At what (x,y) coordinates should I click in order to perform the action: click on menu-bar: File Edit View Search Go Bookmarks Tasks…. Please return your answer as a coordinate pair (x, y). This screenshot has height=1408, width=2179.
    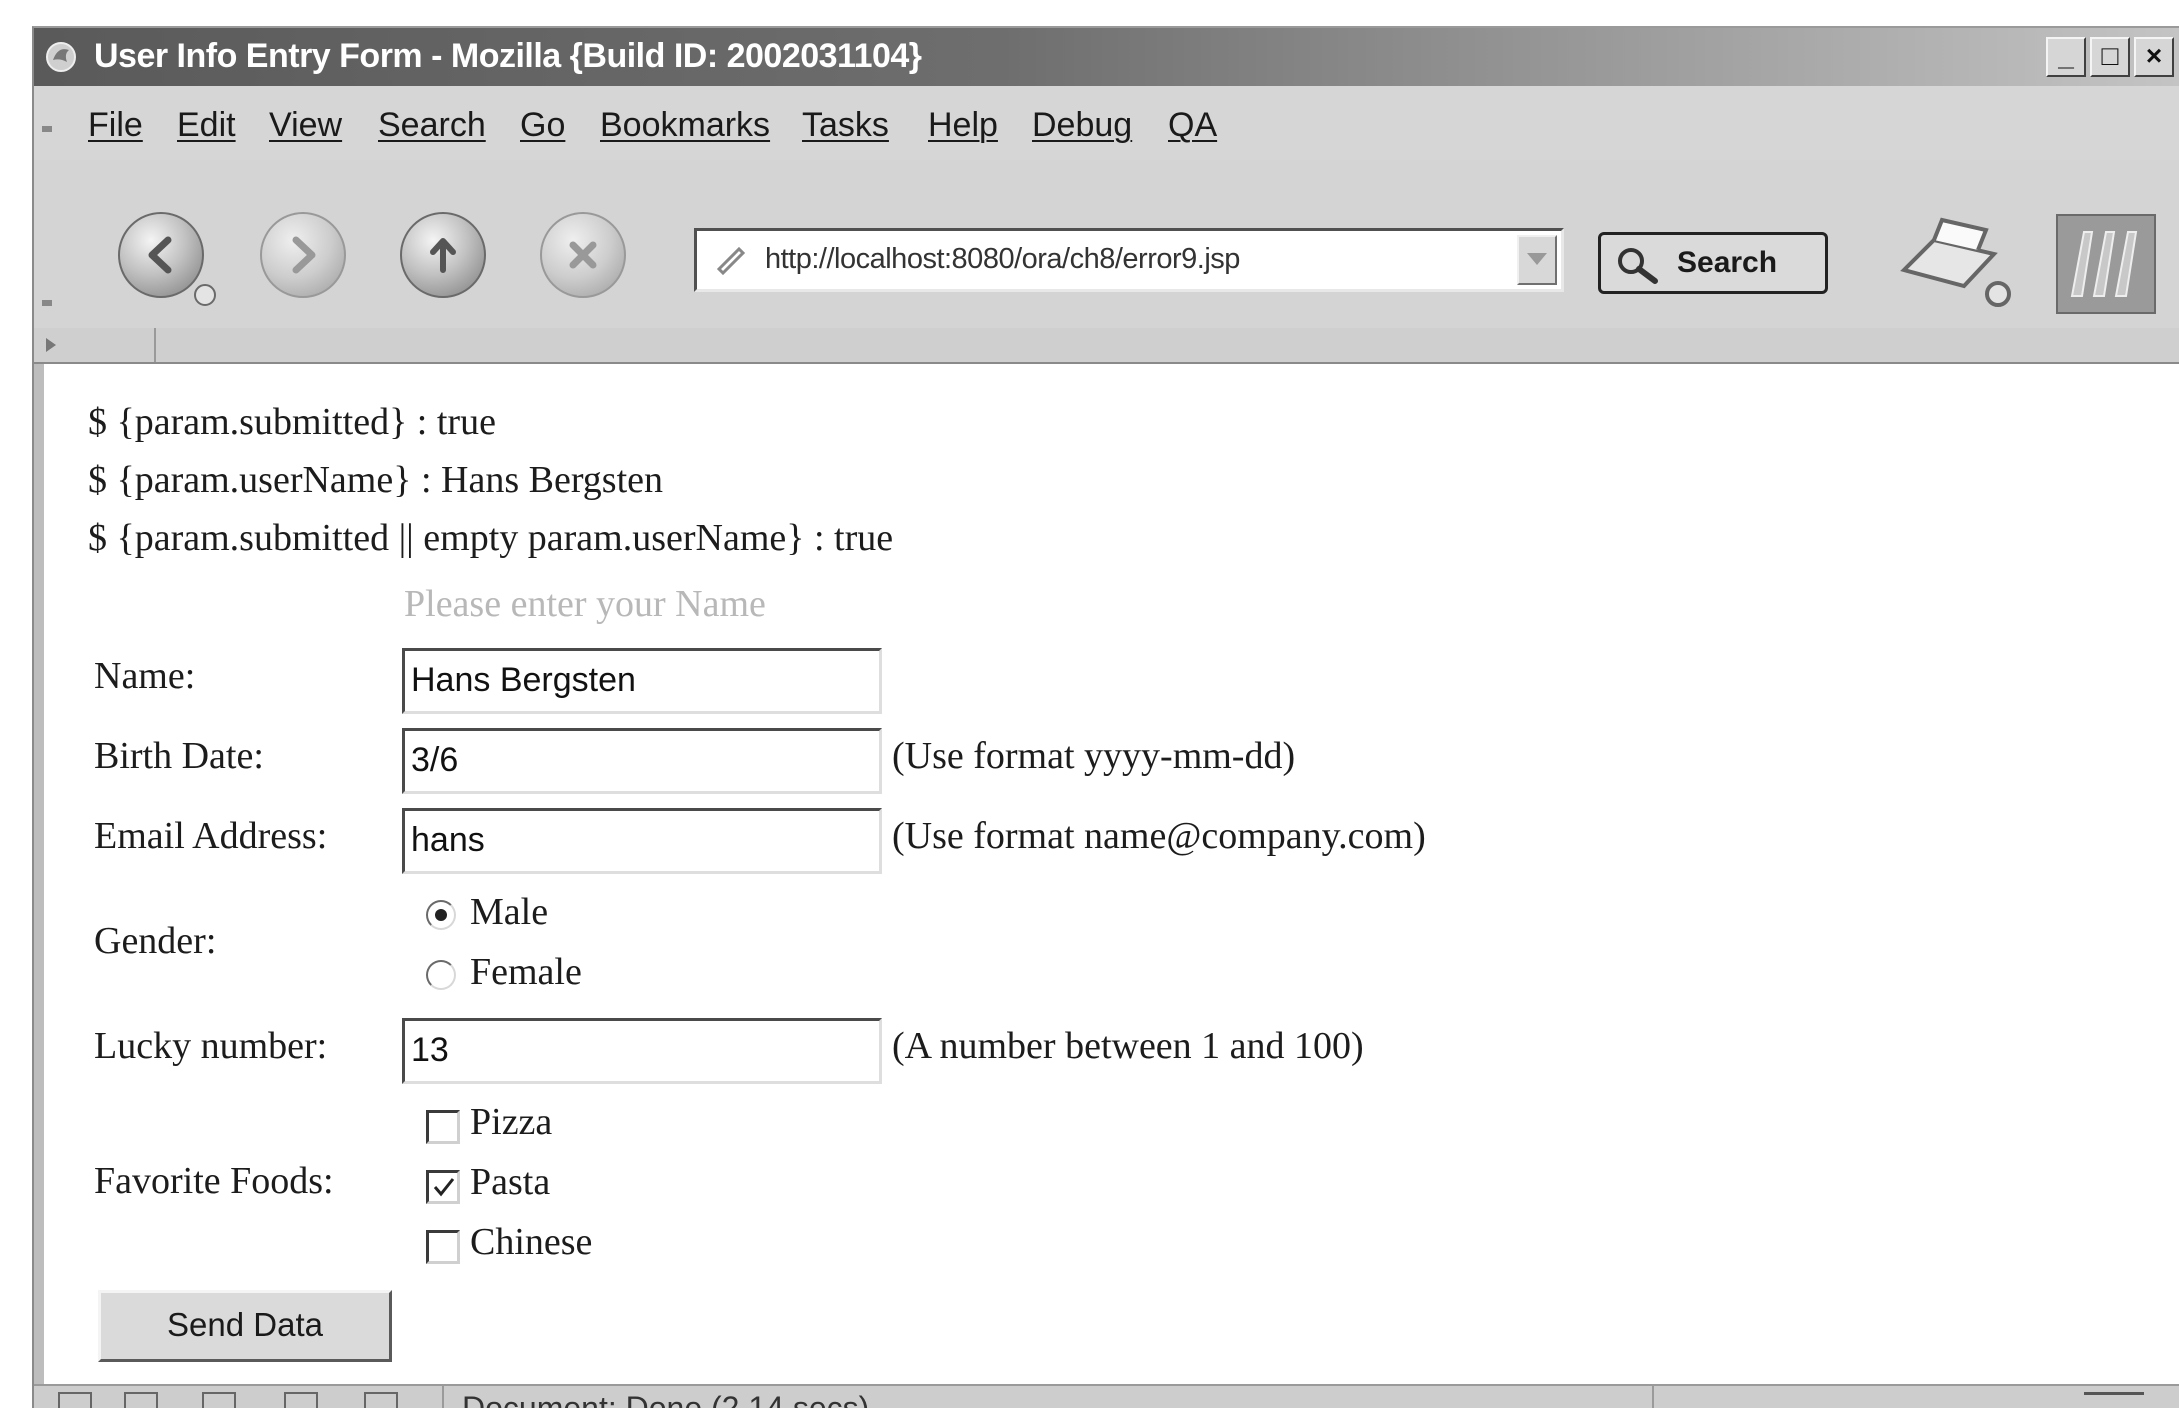
    Looking at the image, I should click on (1106, 123).